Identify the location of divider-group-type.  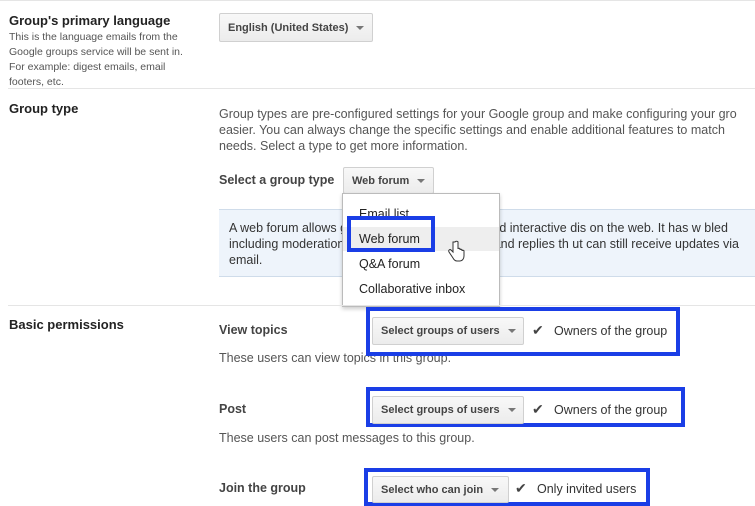
(381, 88).